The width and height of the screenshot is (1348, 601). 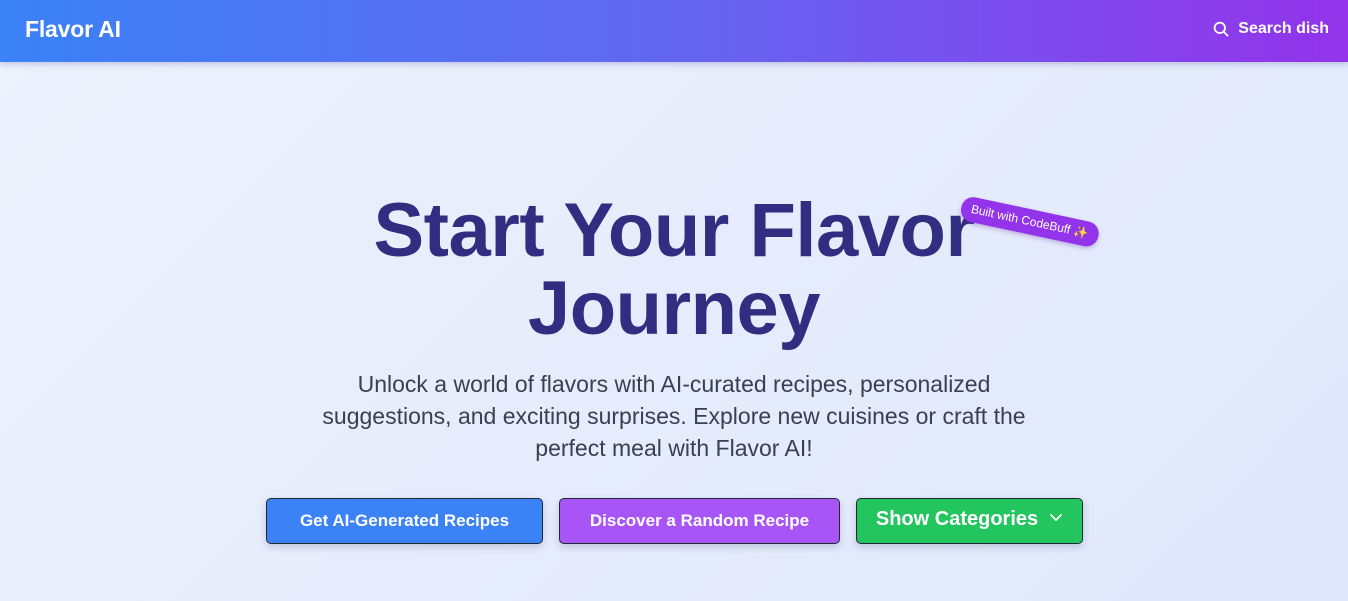 What do you see at coordinates (674, 31) in the screenshot?
I see `top-navbar: Flavor AI Search dish` at bounding box center [674, 31].